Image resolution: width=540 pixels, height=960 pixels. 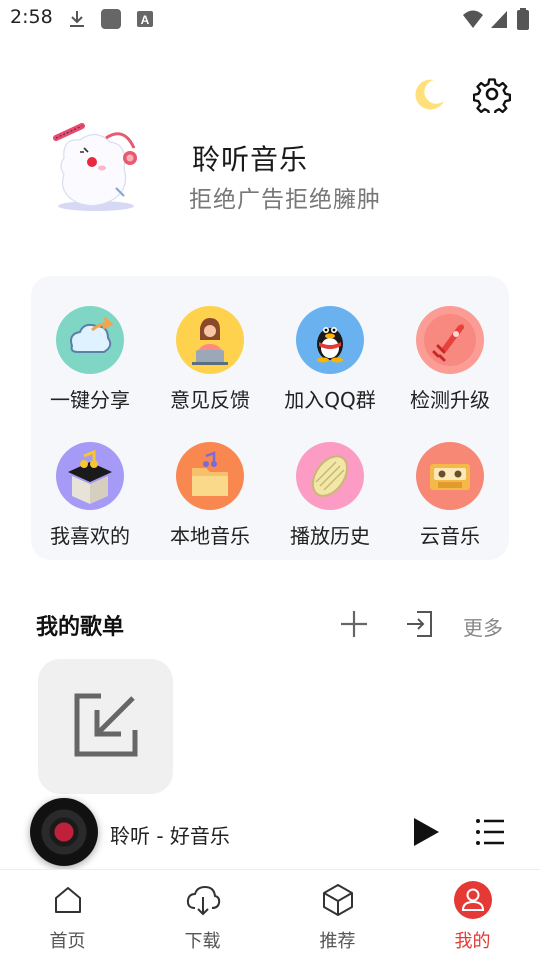 What do you see at coordinates (210, 400) in the screenshot?
I see `grid-label: 意见反馈` at bounding box center [210, 400].